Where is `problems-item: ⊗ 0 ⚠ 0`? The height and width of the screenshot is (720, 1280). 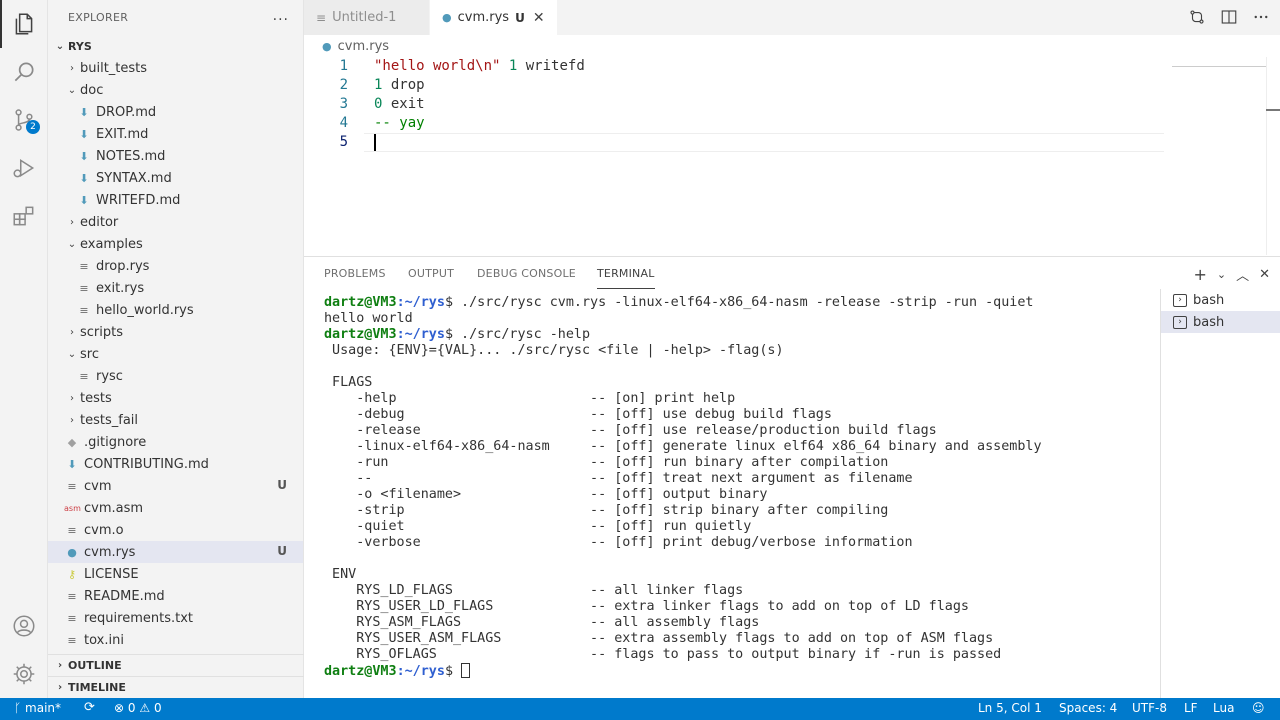
problems-item: ⊗ 0 ⚠ 0 is located at coordinates (138, 708).